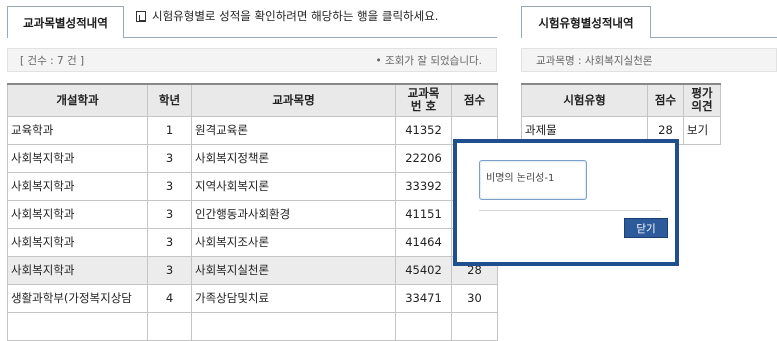  What do you see at coordinates (169, 100) in the screenshot?
I see `col-header-year: 학년` at bounding box center [169, 100].